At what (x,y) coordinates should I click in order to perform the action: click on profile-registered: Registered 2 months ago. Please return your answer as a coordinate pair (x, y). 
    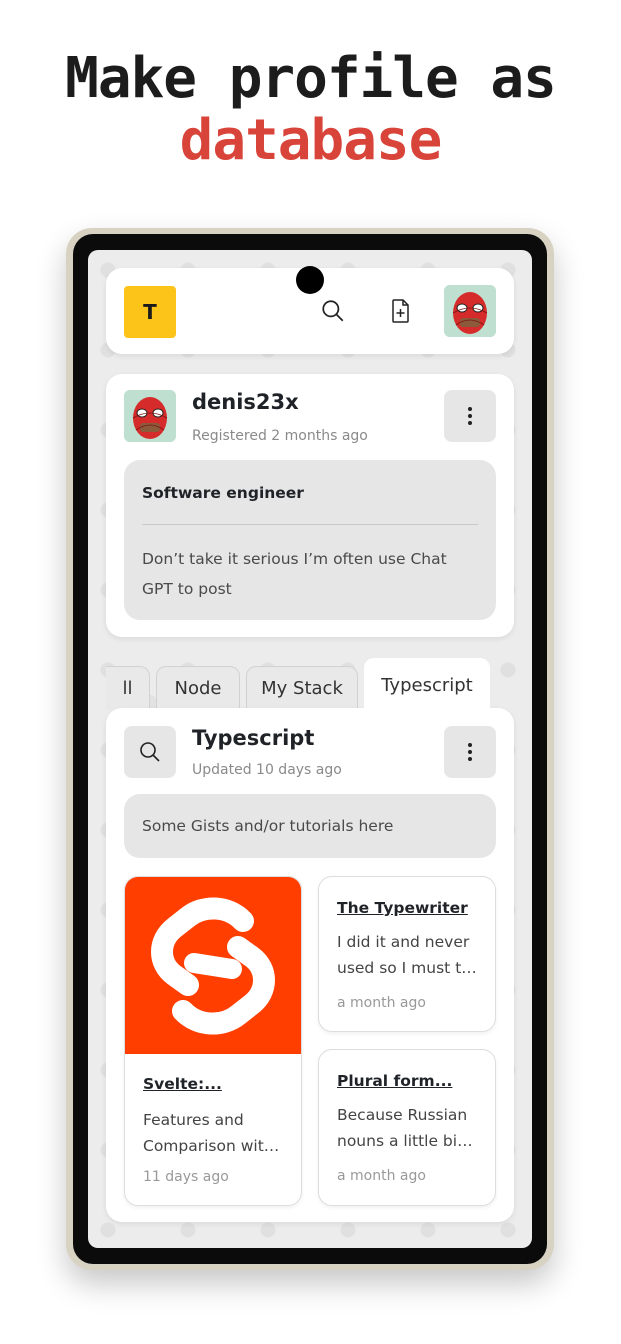
    Looking at the image, I should click on (280, 436).